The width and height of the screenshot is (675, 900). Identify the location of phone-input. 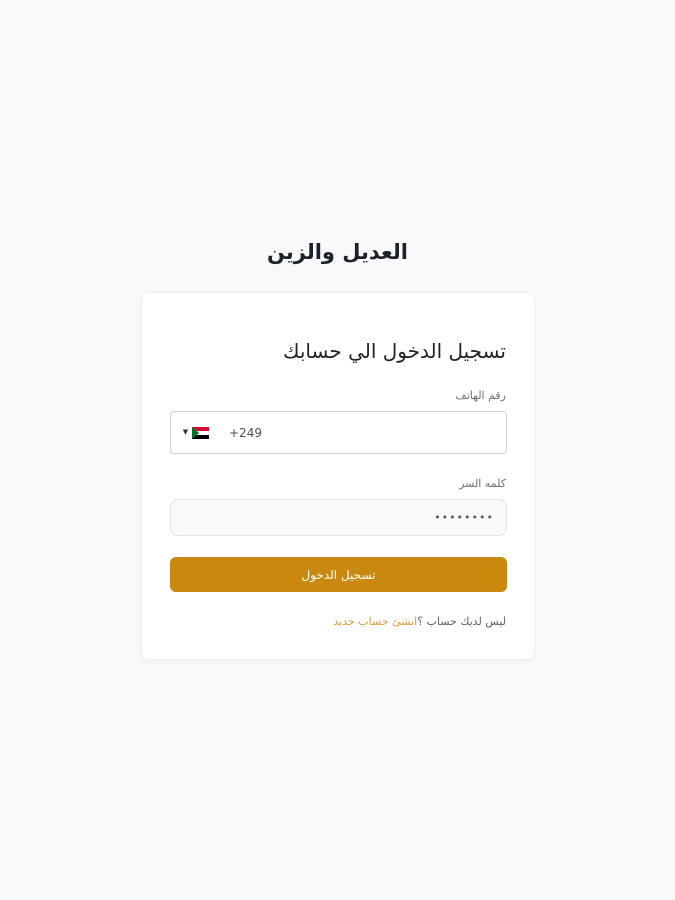
(364, 432).